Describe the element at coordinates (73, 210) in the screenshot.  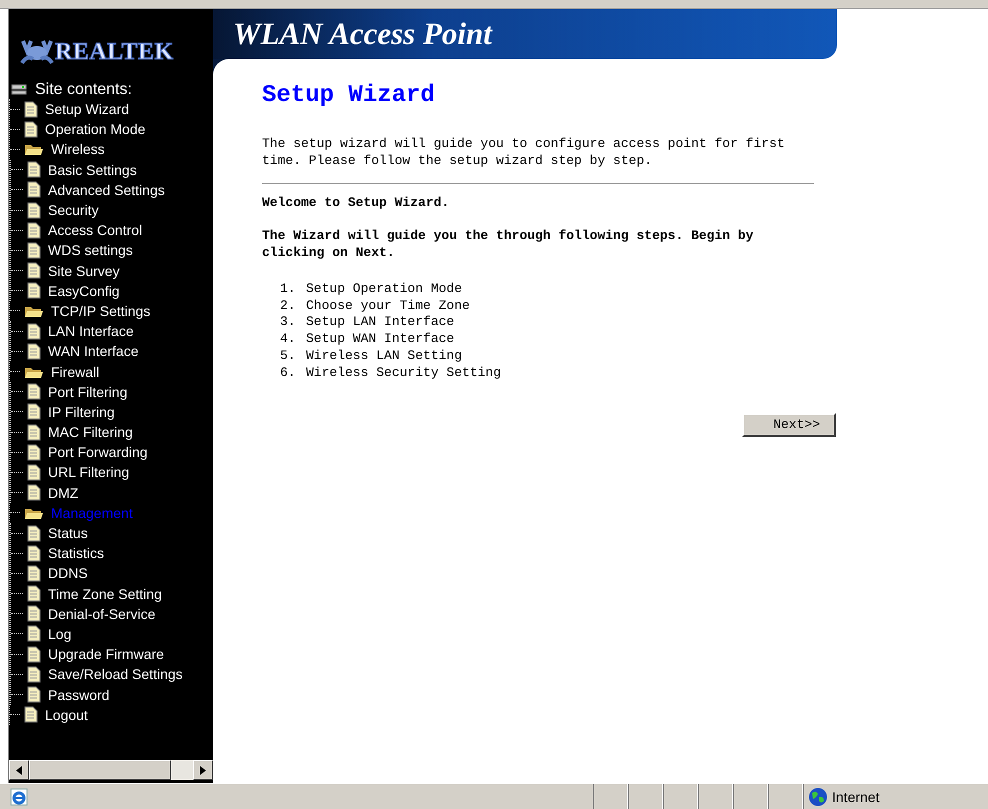
I see `tree-item: Security` at that location.